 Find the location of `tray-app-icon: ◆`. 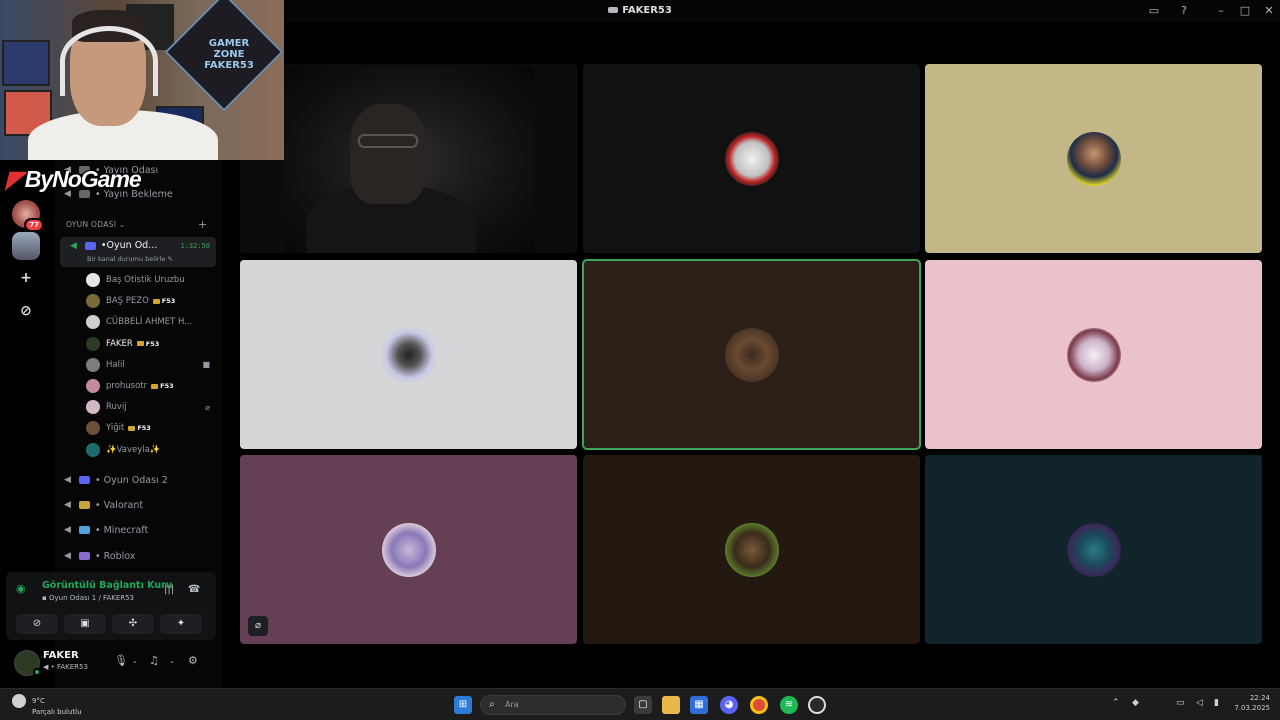

tray-app-icon: ◆ is located at coordinates (1135, 703).